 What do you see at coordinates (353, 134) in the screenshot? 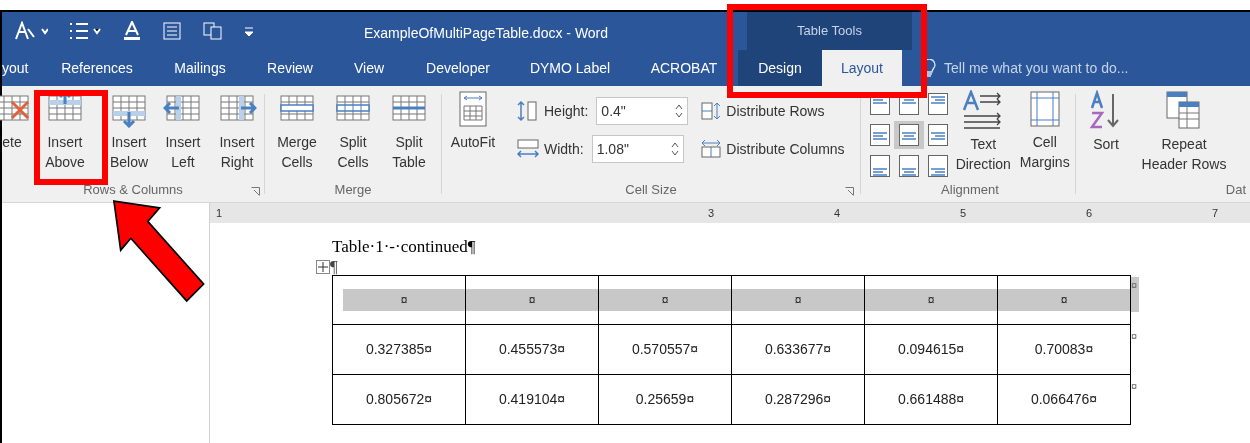
I see `ribbon-button: Split Cells` at bounding box center [353, 134].